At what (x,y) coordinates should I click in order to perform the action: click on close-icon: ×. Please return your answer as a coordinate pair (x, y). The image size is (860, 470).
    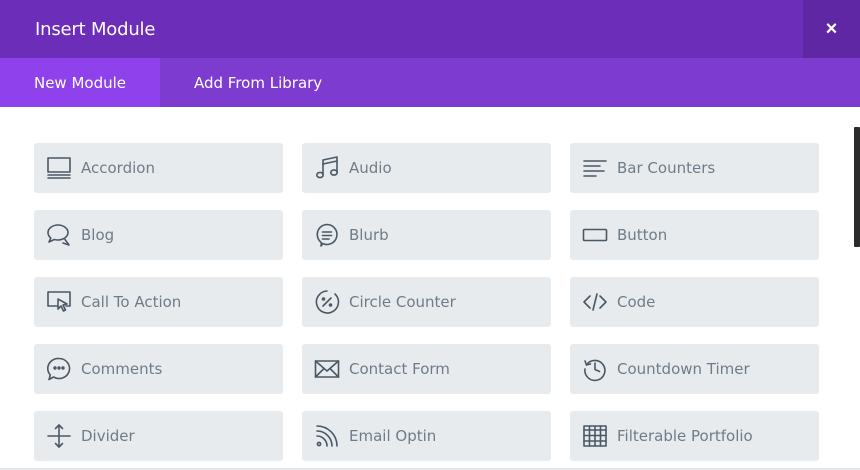
    Looking at the image, I should click on (831, 28).